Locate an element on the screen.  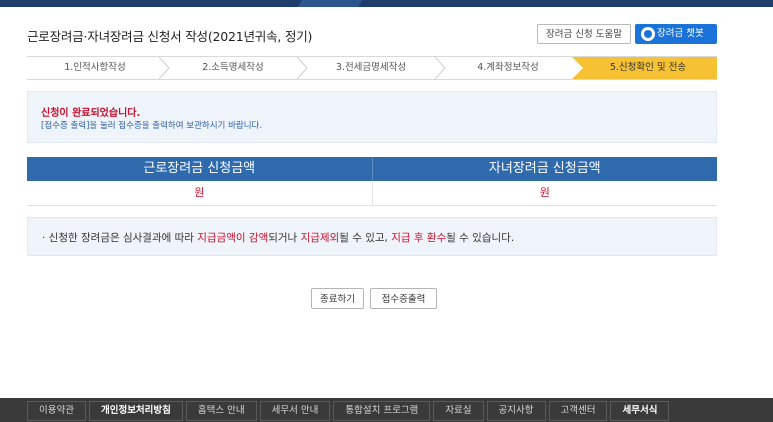
amount-table-row: 원 원 is located at coordinates (372, 193).